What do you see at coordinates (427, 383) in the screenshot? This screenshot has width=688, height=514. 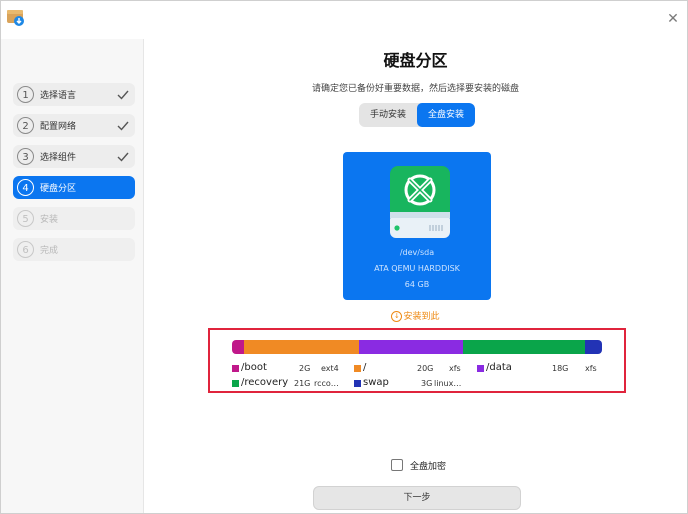 I see `partition-size: 3G` at bounding box center [427, 383].